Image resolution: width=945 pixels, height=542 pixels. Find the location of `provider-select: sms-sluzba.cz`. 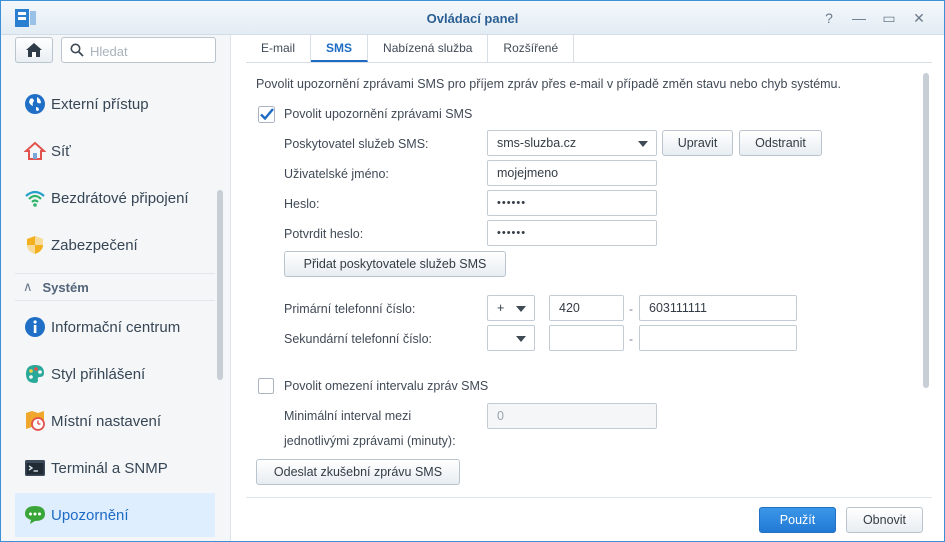

provider-select: sms-sluzba.cz is located at coordinates (572, 143).